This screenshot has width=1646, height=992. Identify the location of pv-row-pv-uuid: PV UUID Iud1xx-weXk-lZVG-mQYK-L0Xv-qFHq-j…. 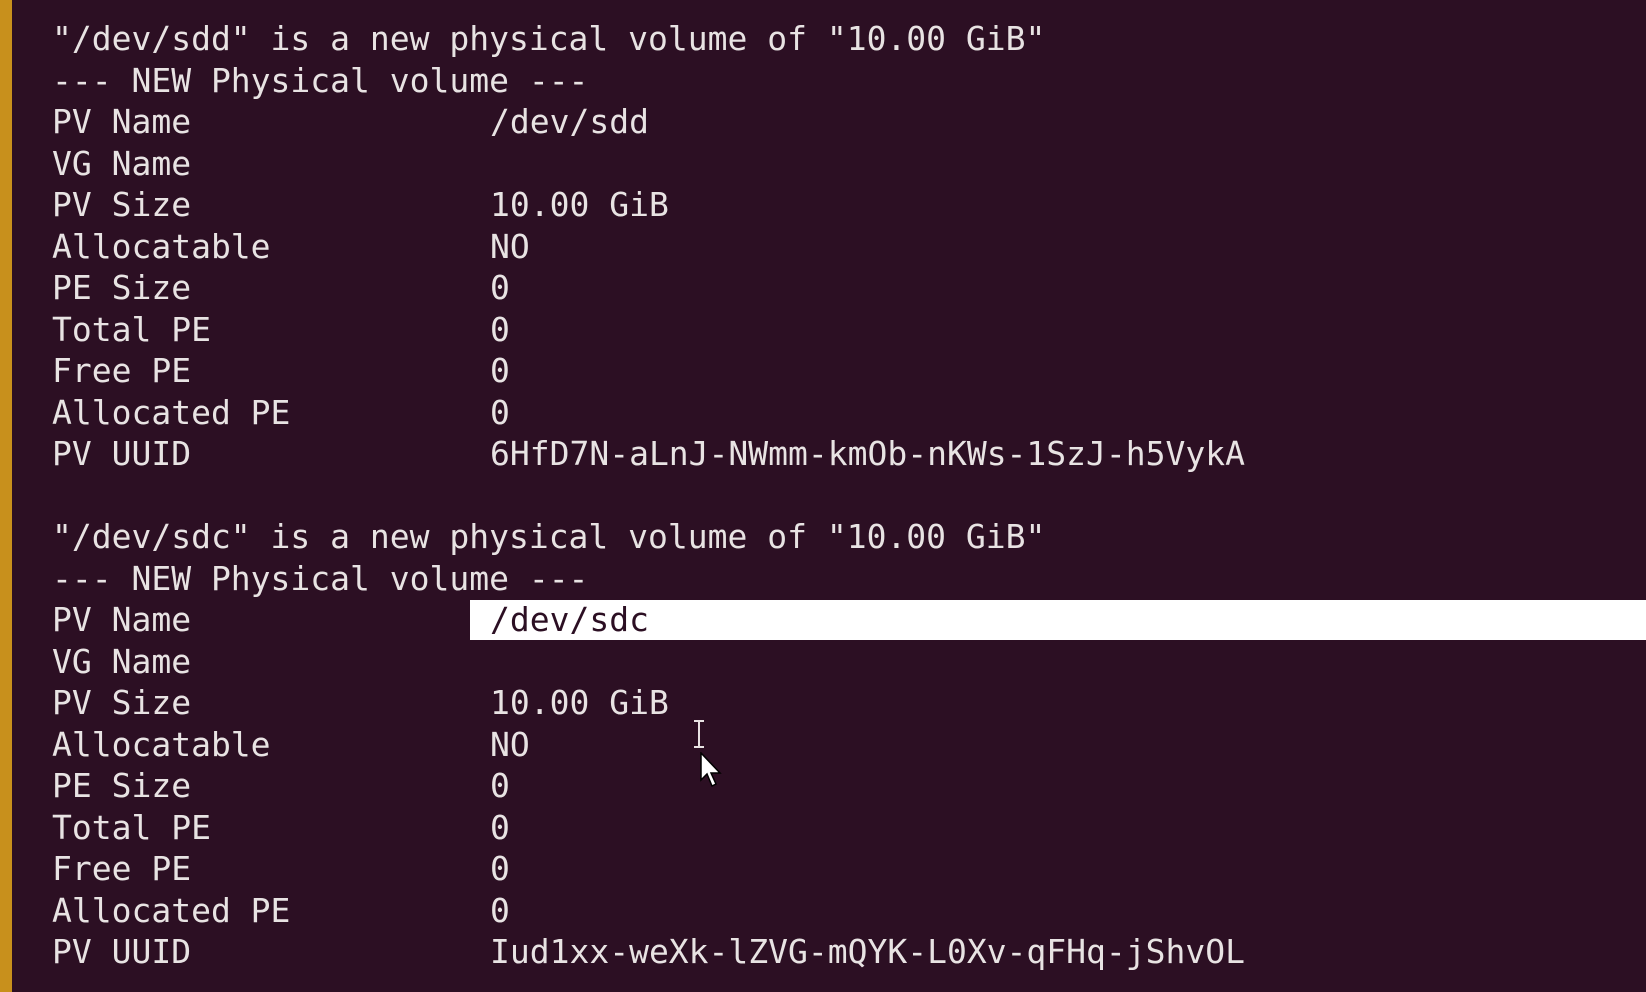
(849, 952).